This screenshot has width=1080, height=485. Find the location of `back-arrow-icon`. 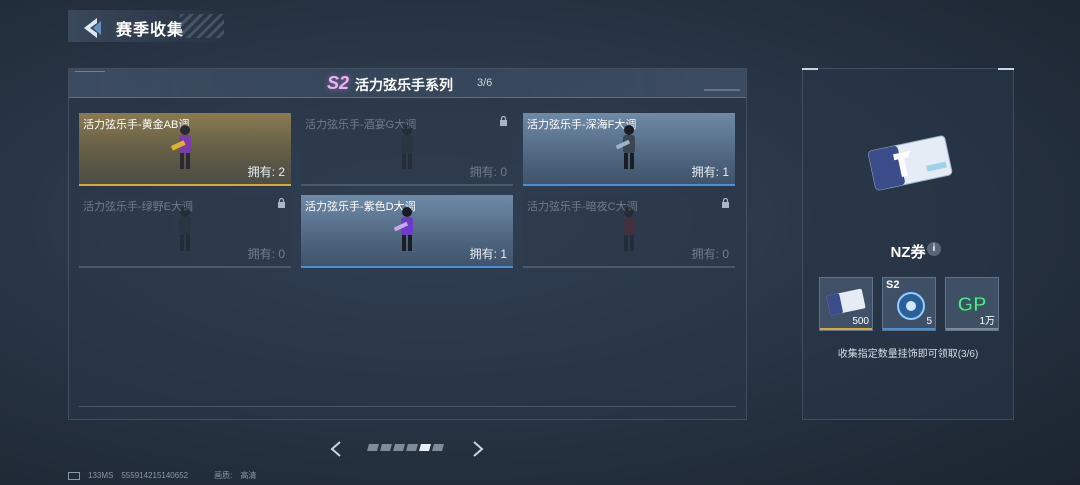

back-arrow-icon is located at coordinates (92, 28).